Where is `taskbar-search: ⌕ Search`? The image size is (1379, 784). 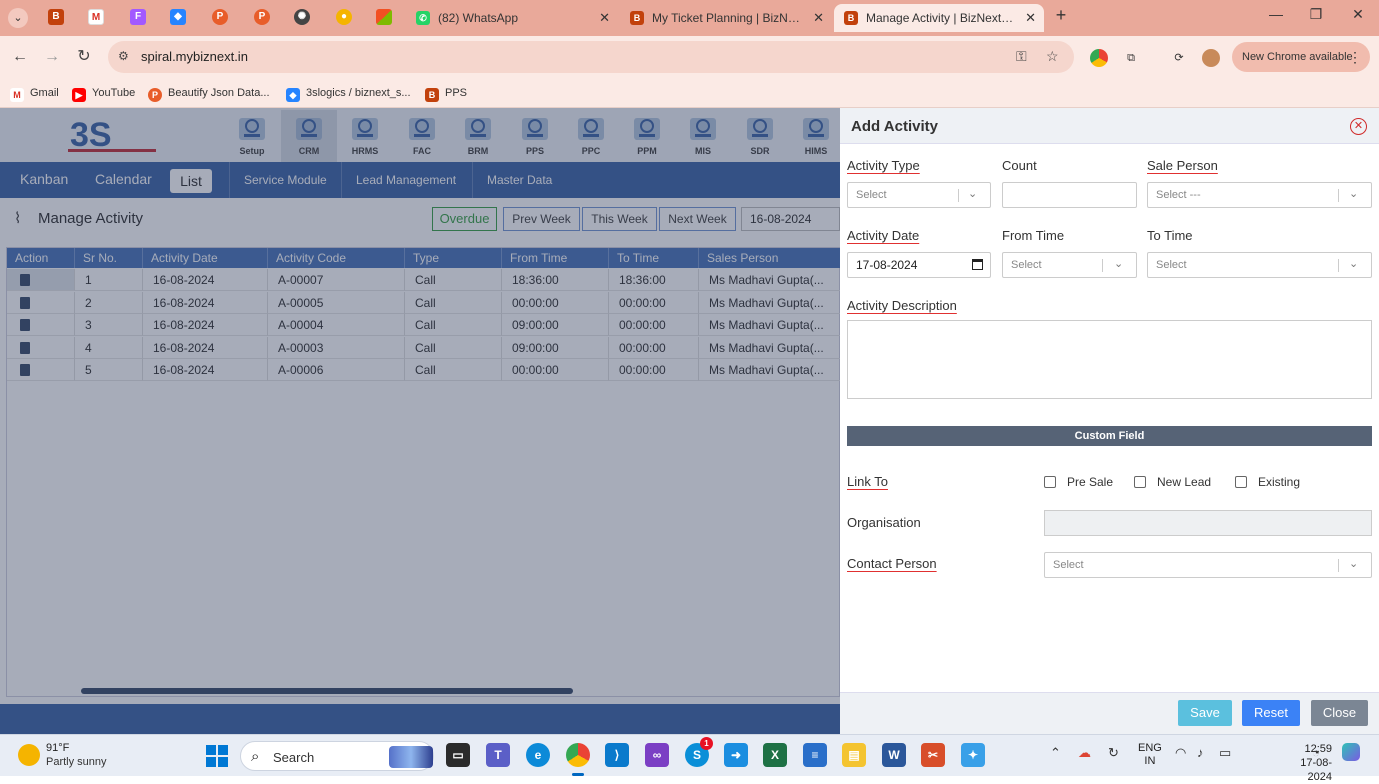 taskbar-search: ⌕ Search is located at coordinates (337, 756).